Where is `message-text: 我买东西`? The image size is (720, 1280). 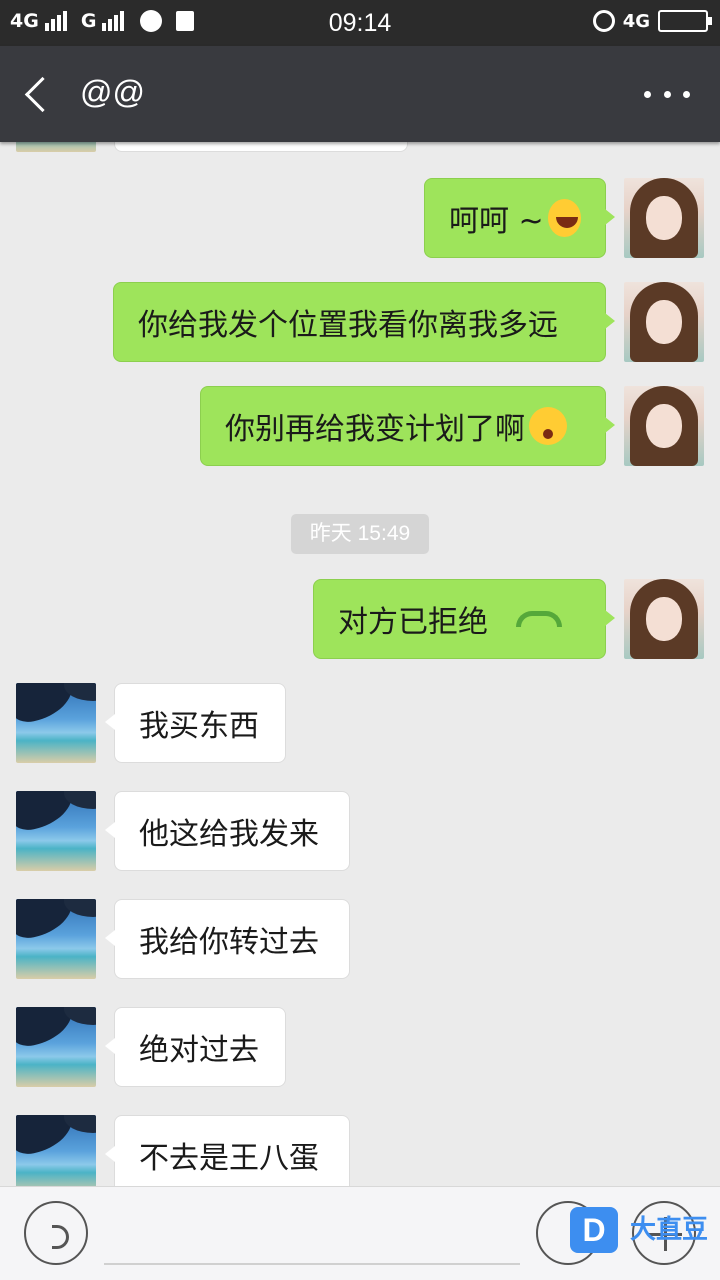
message-text: 我买东西 is located at coordinates (199, 726).